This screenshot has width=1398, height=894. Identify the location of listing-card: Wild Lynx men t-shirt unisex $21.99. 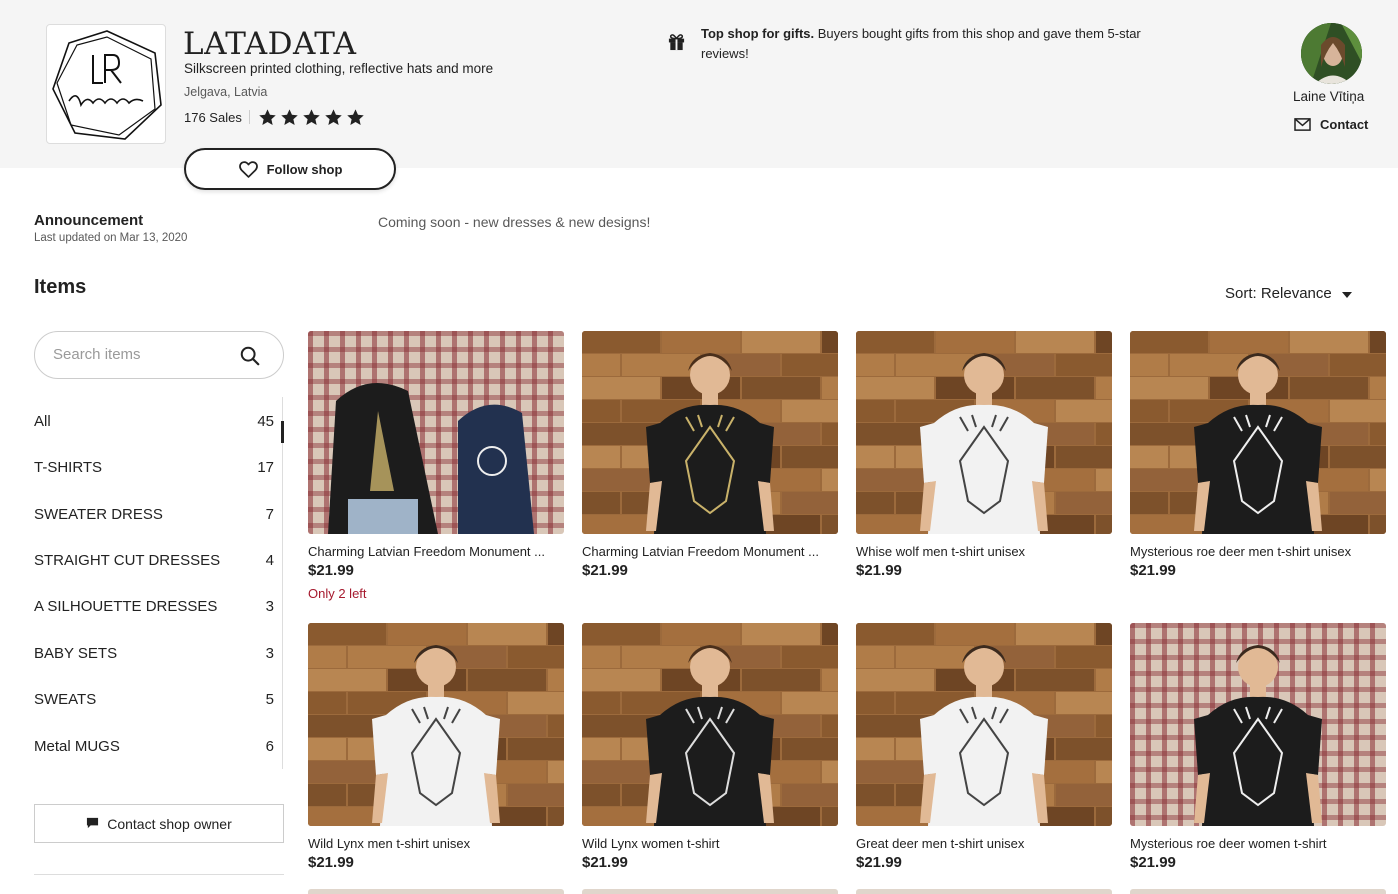
(436, 747).